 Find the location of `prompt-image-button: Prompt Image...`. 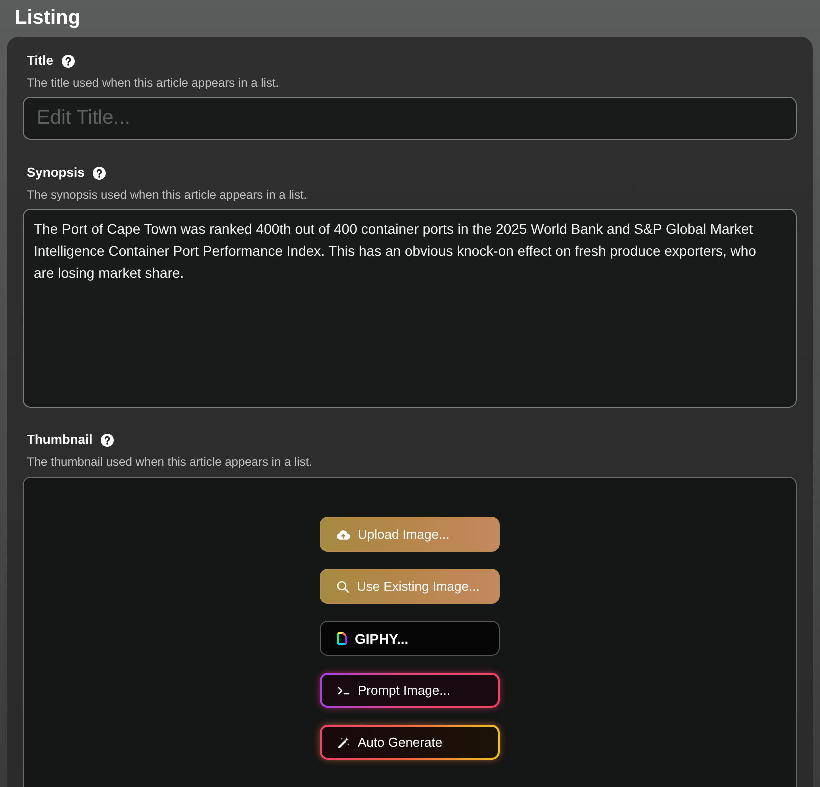

prompt-image-button: Prompt Image... is located at coordinates (410, 690).